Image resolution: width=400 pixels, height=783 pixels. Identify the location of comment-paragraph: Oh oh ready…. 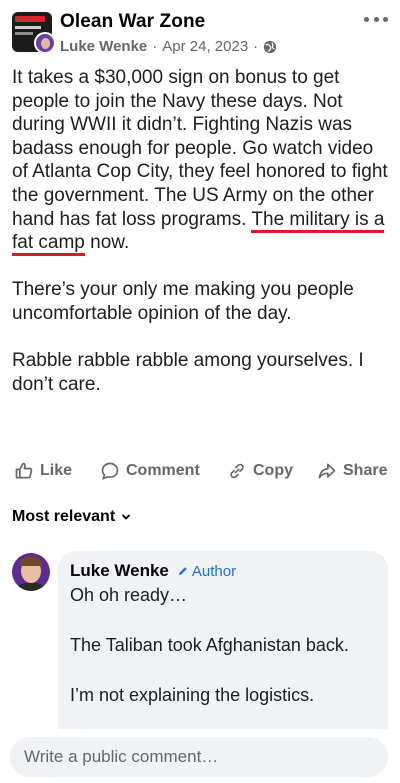
(129, 595).